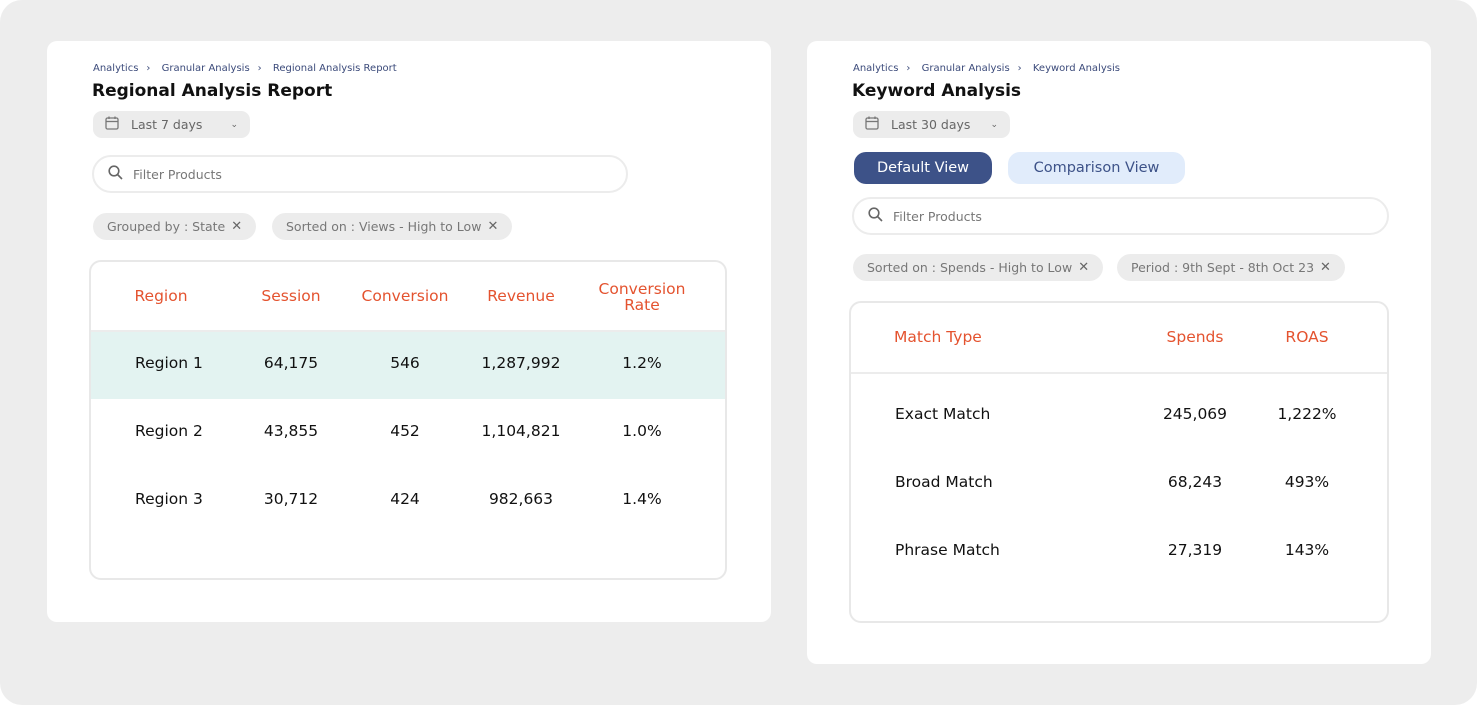 The width and height of the screenshot is (1477, 705). What do you see at coordinates (642, 499) in the screenshot?
I see `table-cell: 1.4%` at bounding box center [642, 499].